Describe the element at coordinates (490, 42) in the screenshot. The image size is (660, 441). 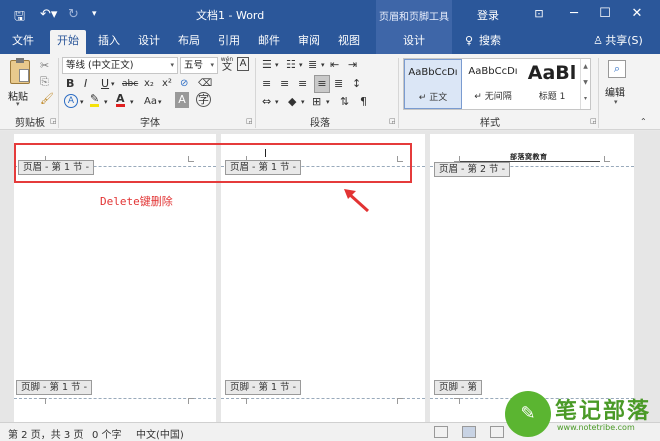
I see `search-button: 搜索` at that location.